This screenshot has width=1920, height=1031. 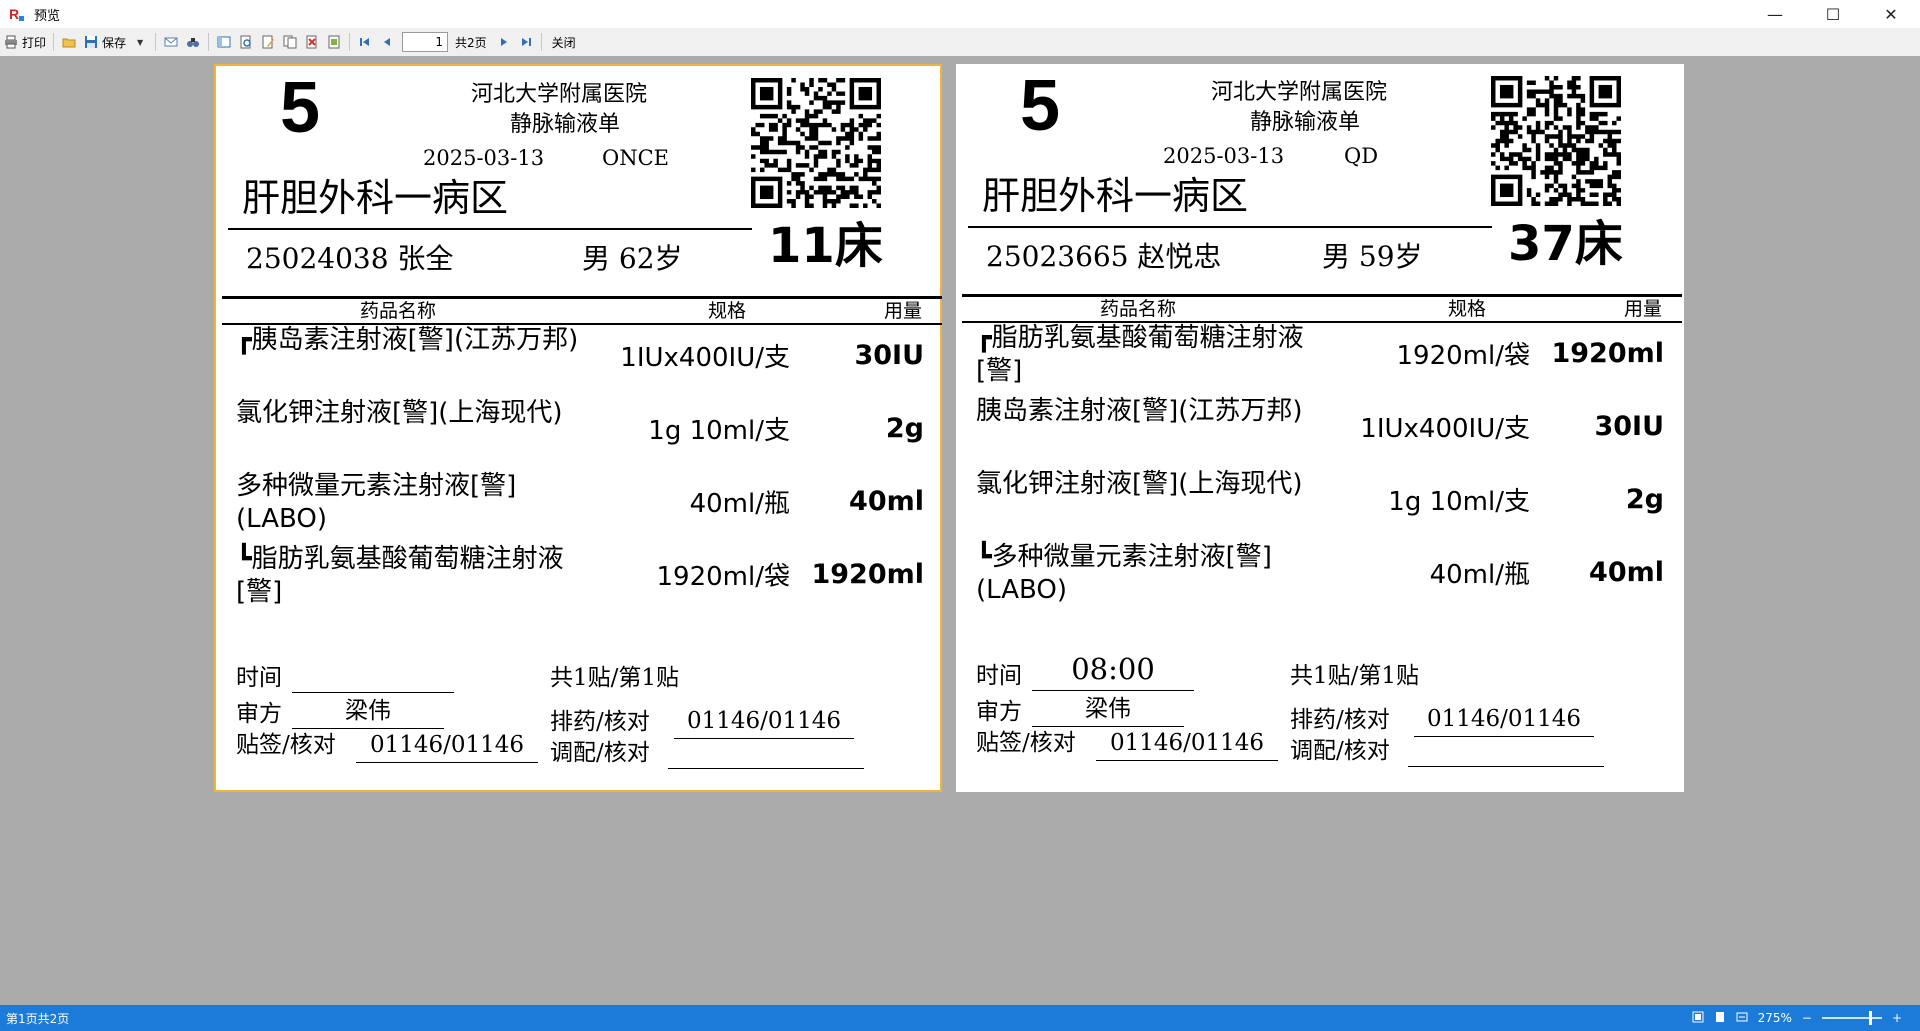 What do you see at coordinates (580, 578) in the screenshot?
I see `drug-row: ┗脂肪乳氨基酸葡萄糖注射液[警] 1920ml/袋 1920ml` at bounding box center [580, 578].